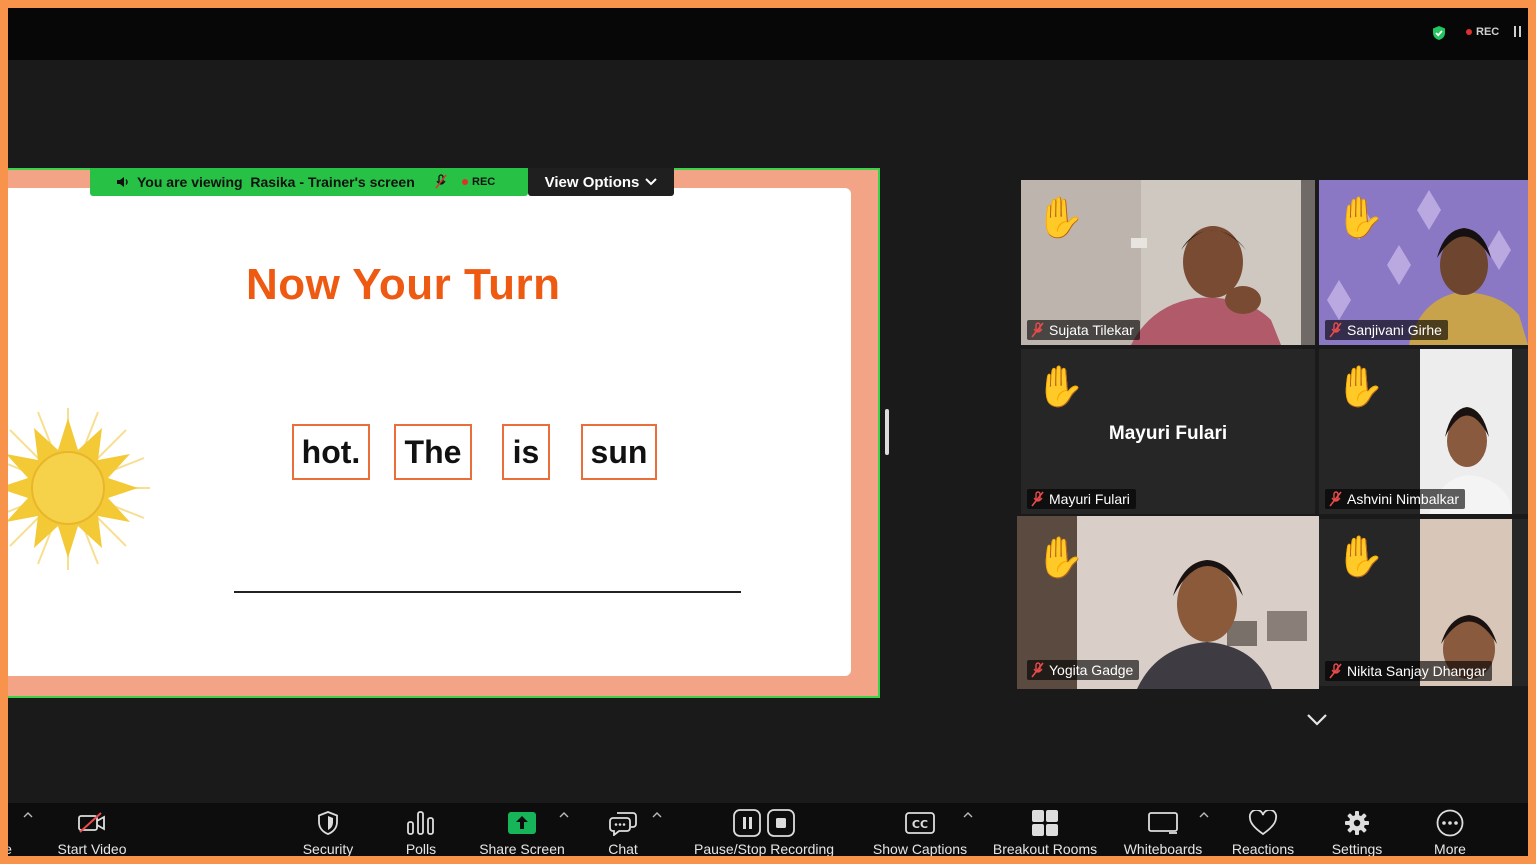 The width and height of the screenshot is (1536, 864). I want to click on chevron-down-icon, so click(651, 182).